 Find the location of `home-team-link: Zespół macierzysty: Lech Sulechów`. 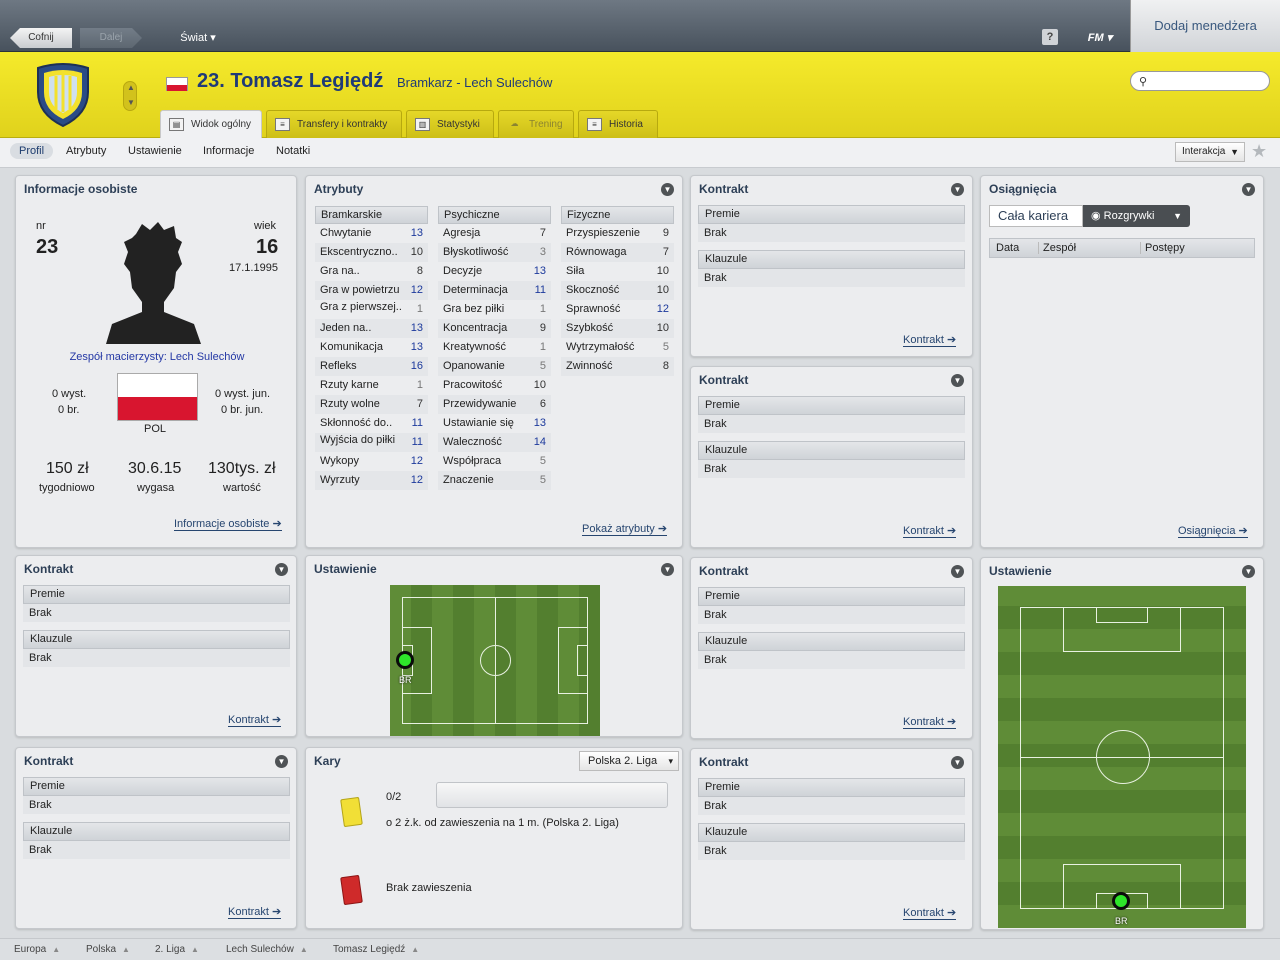

home-team-link: Zespół macierzysty: Lech Sulechów is located at coordinates (157, 357).